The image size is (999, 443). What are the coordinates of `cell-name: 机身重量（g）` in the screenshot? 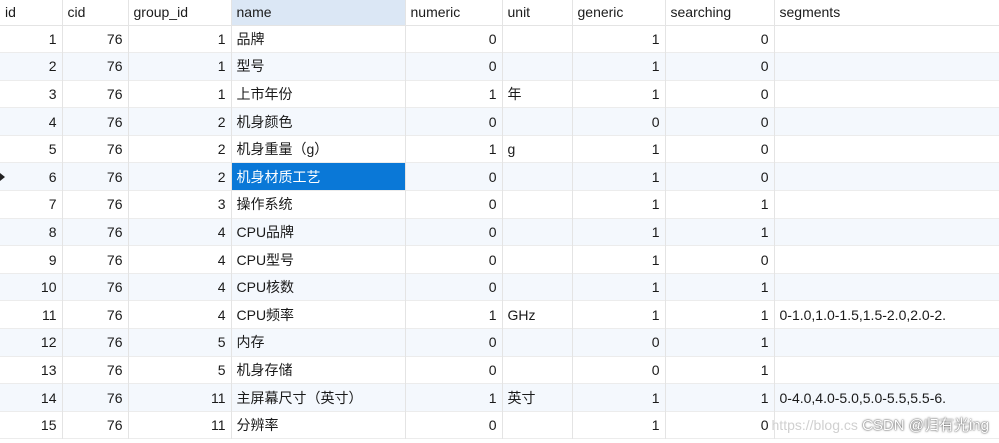 It's located at (318, 149).